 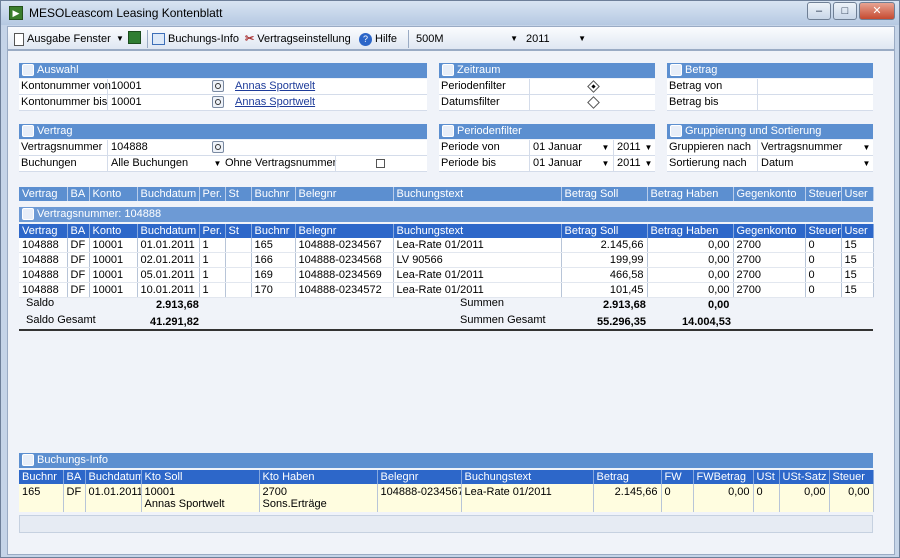 What do you see at coordinates (766, 477) in the screenshot?
I see `column-header: USt` at bounding box center [766, 477].